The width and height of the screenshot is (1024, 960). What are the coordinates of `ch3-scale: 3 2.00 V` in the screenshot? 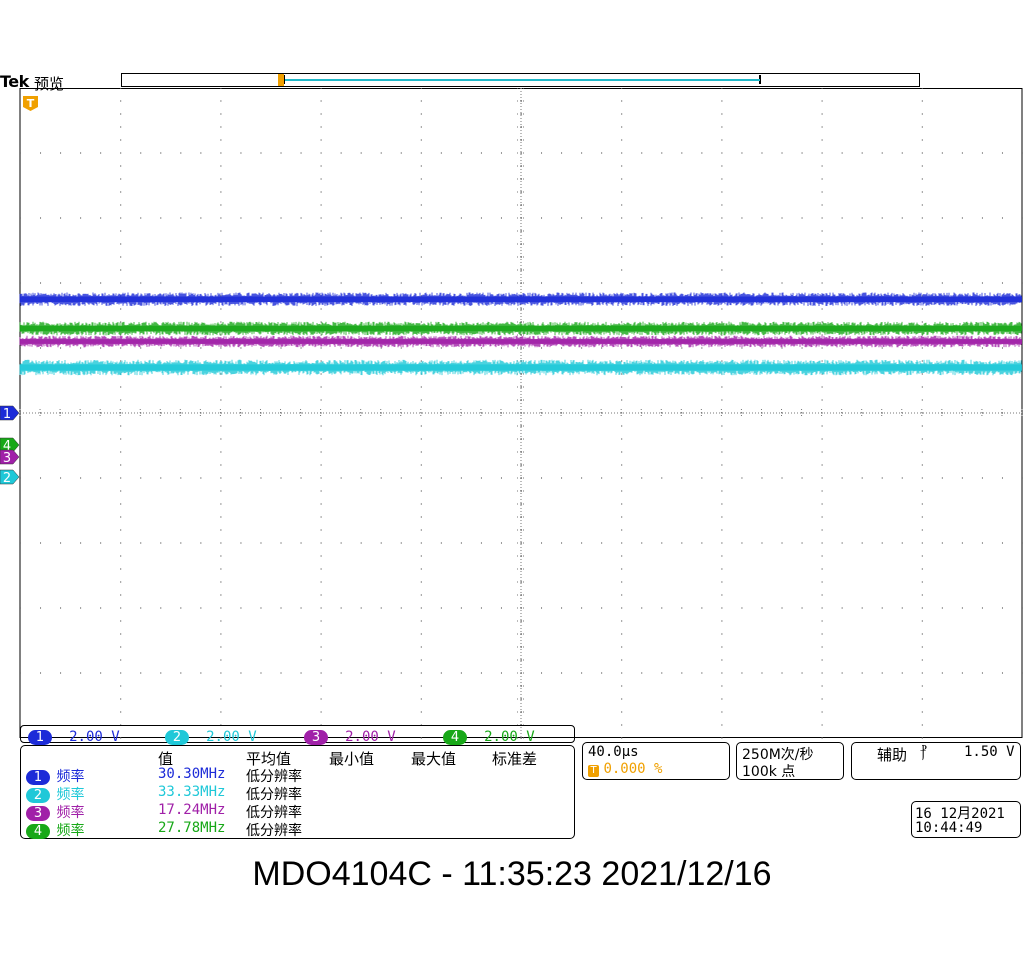 It's located at (350, 735).